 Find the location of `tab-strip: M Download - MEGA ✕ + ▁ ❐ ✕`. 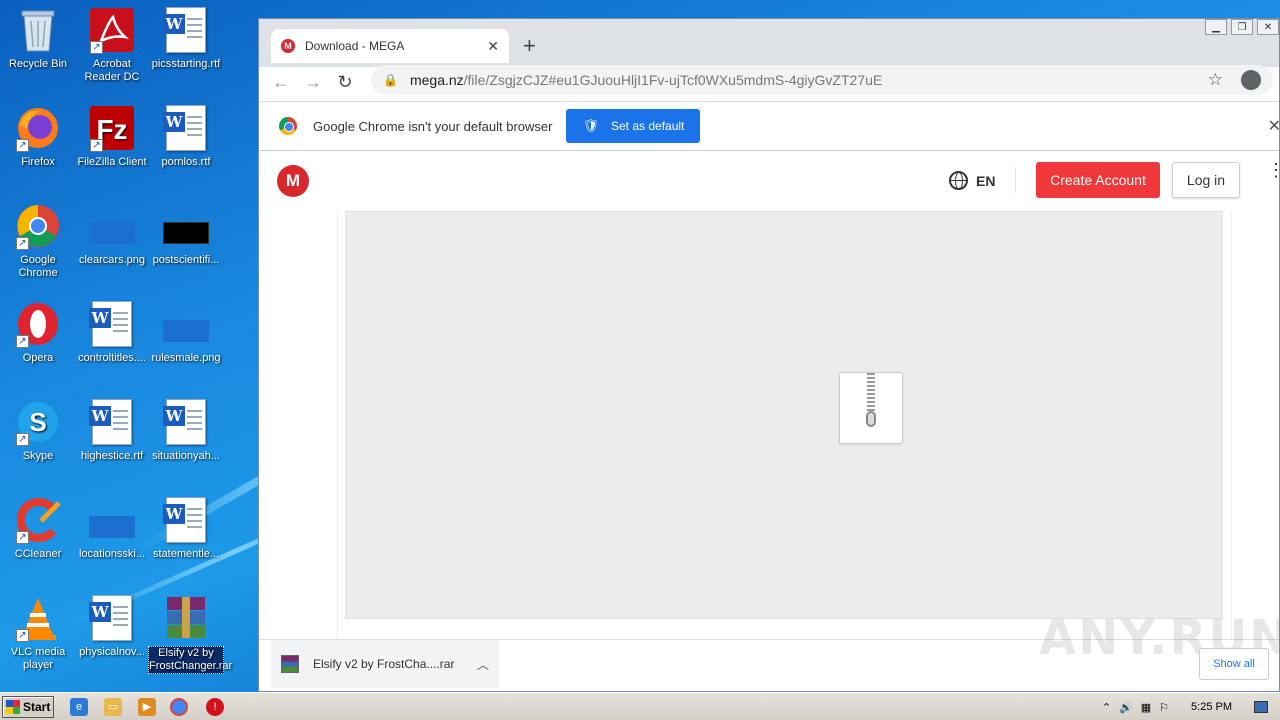

tab-strip: M Download - MEGA ✕ + ▁ ❐ ✕ is located at coordinates (769, 45).